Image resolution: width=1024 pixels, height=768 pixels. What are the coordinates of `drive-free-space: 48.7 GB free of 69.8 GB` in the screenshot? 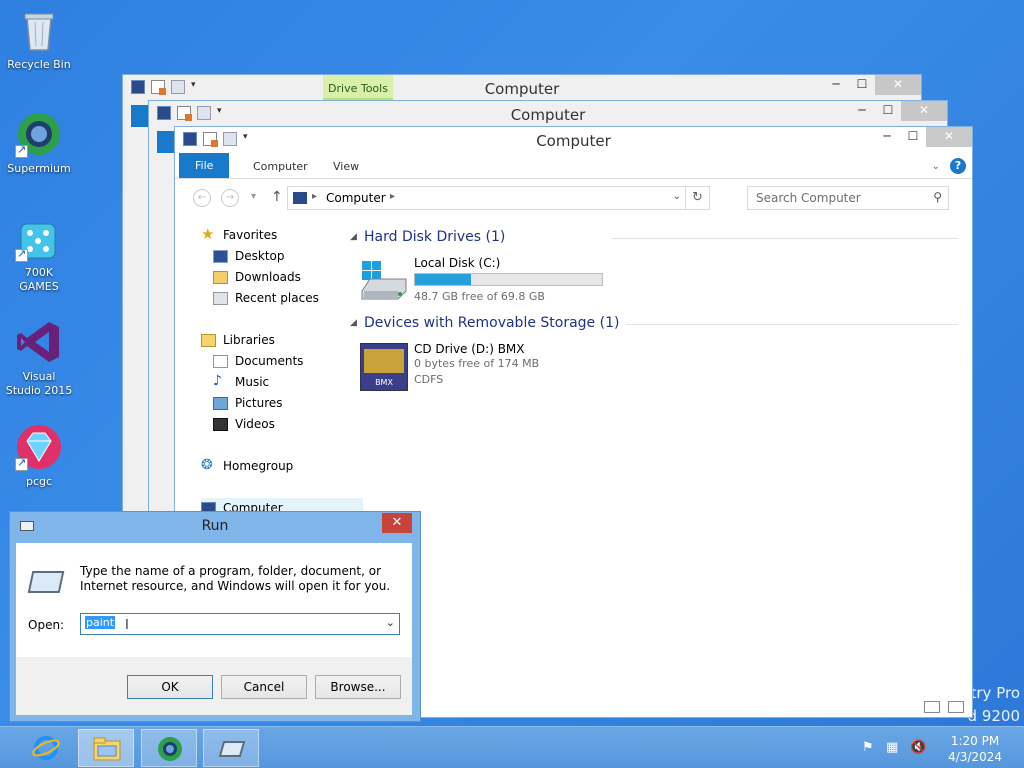 It's located at (479, 296).